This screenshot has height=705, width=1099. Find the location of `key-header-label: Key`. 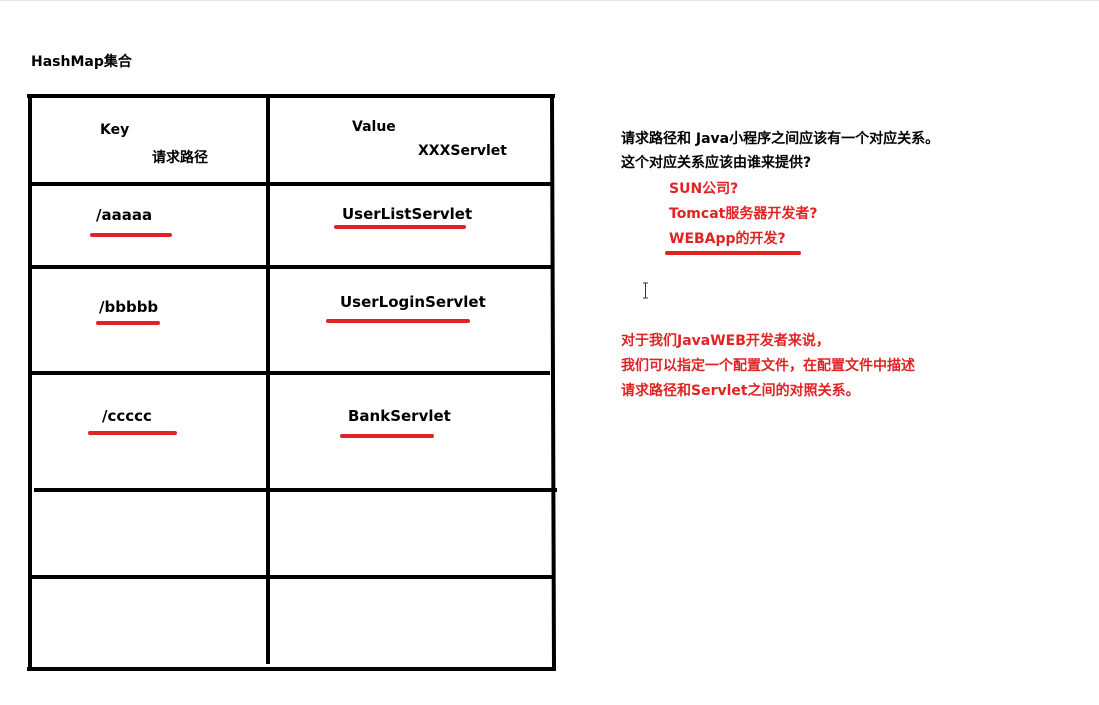

key-header-label: Key is located at coordinates (115, 130).